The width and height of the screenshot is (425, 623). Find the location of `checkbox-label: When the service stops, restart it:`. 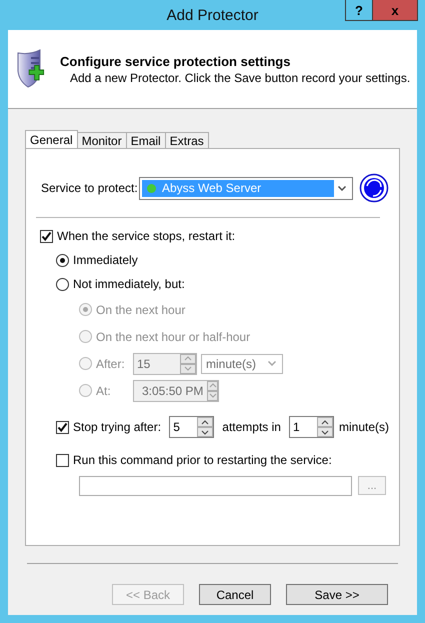

checkbox-label: When the service stops, restart it: is located at coordinates (146, 236).